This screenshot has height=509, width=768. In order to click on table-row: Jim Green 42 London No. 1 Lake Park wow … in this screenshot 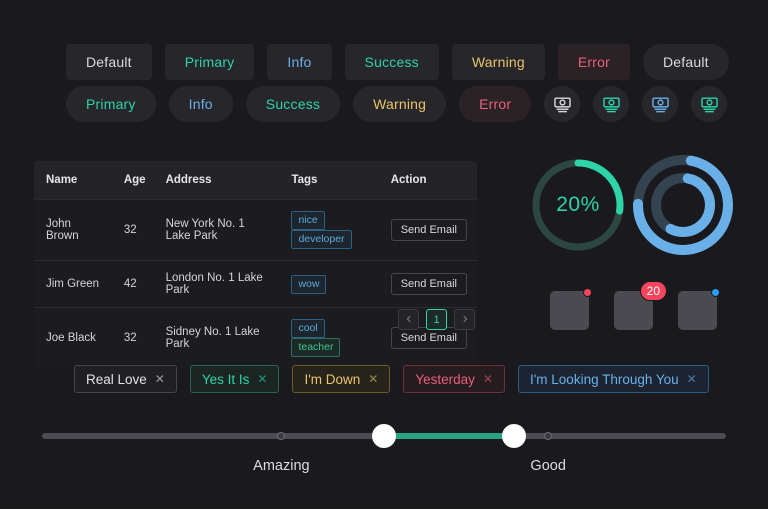, I will do `click(255, 284)`.